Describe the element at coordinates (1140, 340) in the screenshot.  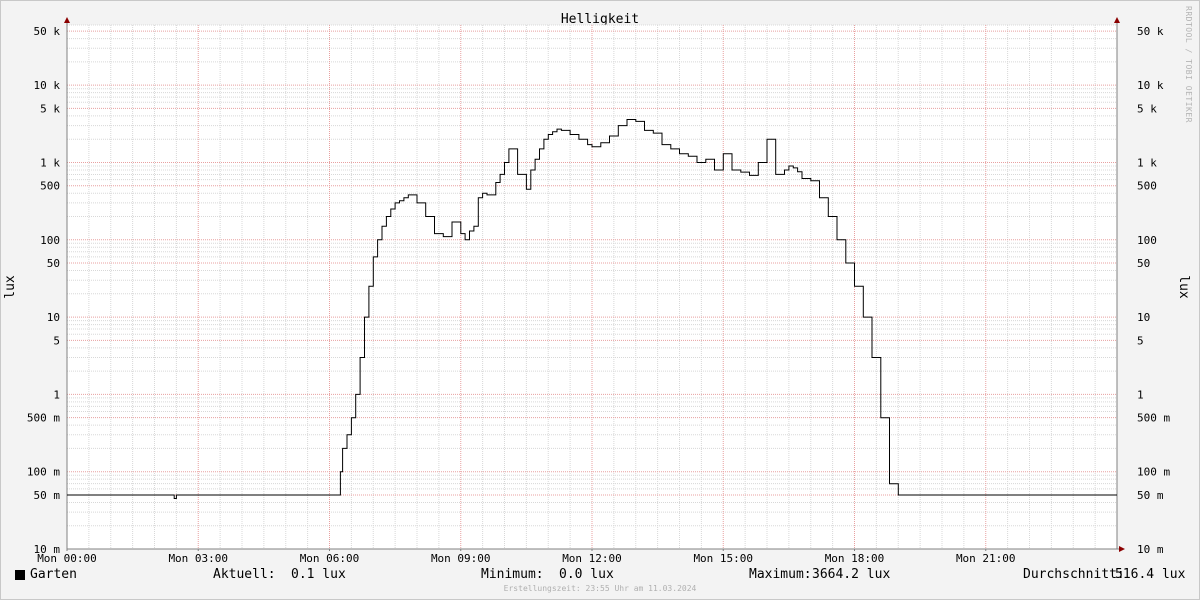
I see `y-tick-label-right: 5` at that location.